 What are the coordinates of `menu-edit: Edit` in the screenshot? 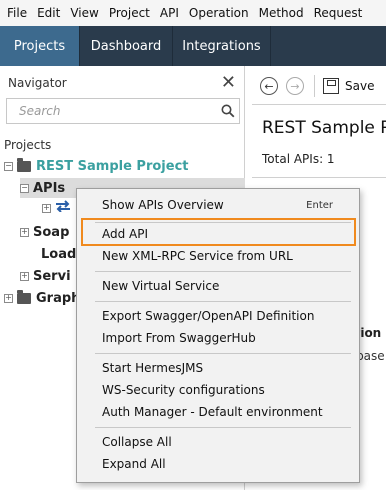 It's located at (48, 13).